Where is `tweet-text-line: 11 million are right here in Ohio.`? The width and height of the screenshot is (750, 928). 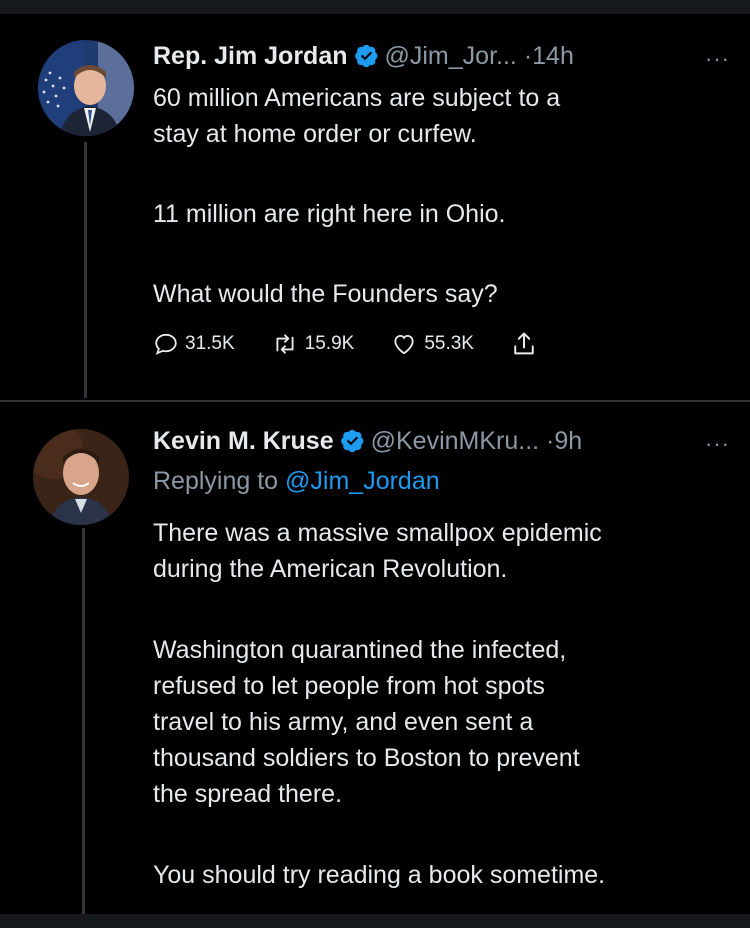
tweet-text-line: 11 million are right here in Ohio. is located at coordinates (329, 214).